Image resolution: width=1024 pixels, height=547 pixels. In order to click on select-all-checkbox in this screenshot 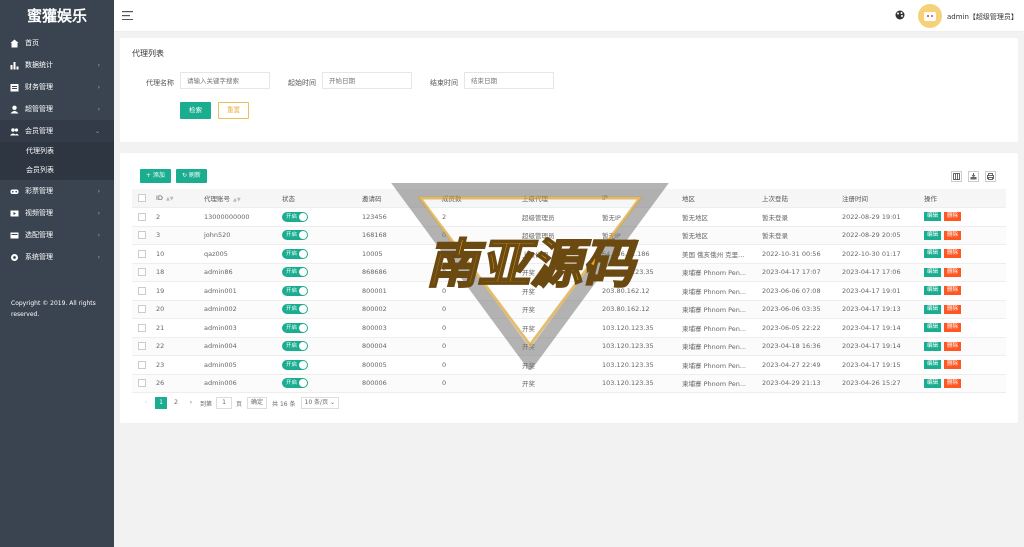, I will do `click(142, 198)`.